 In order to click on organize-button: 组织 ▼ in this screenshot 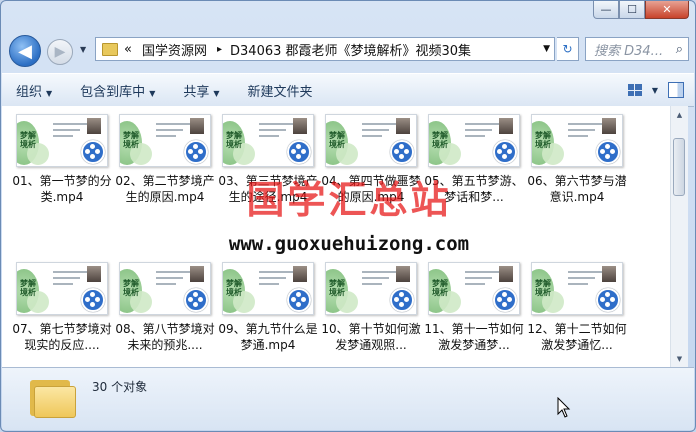, I will do `click(34, 90)`.